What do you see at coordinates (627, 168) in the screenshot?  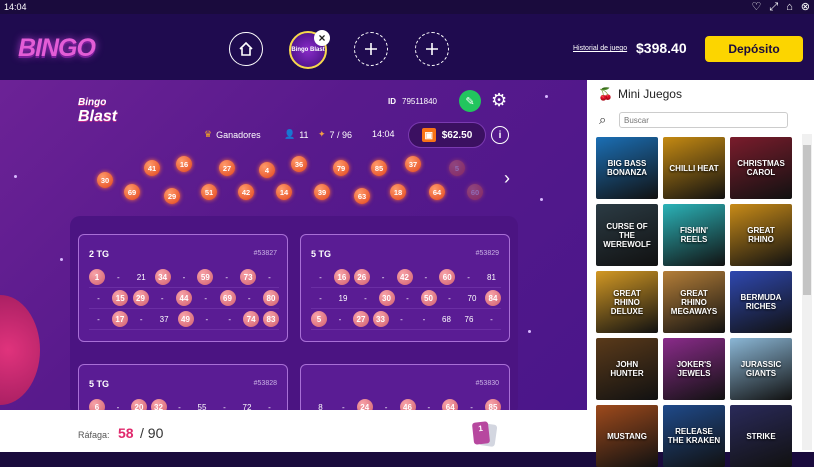 I see `mini-game-tile: BIG BASS BONANZA` at bounding box center [627, 168].